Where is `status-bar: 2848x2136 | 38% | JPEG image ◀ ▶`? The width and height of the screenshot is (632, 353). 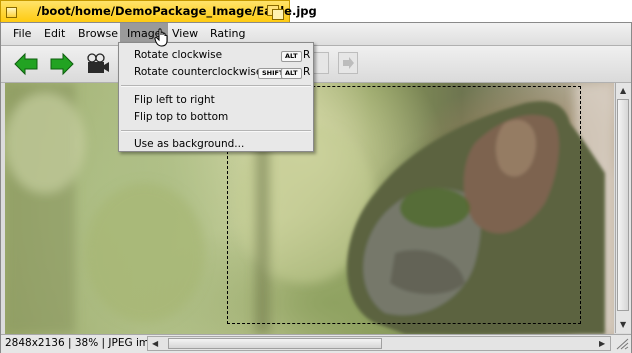 status-bar: 2848x2136 | 38% | JPEG image ◀ ▶ is located at coordinates (316, 343).